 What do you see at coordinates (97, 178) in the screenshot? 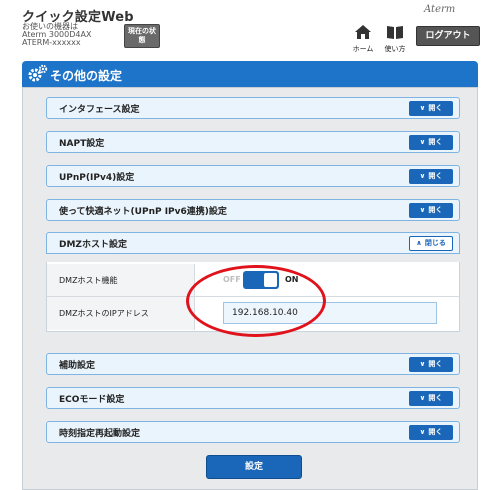
I see `accordion-label: UPnP(IPv4)設定` at bounding box center [97, 178].